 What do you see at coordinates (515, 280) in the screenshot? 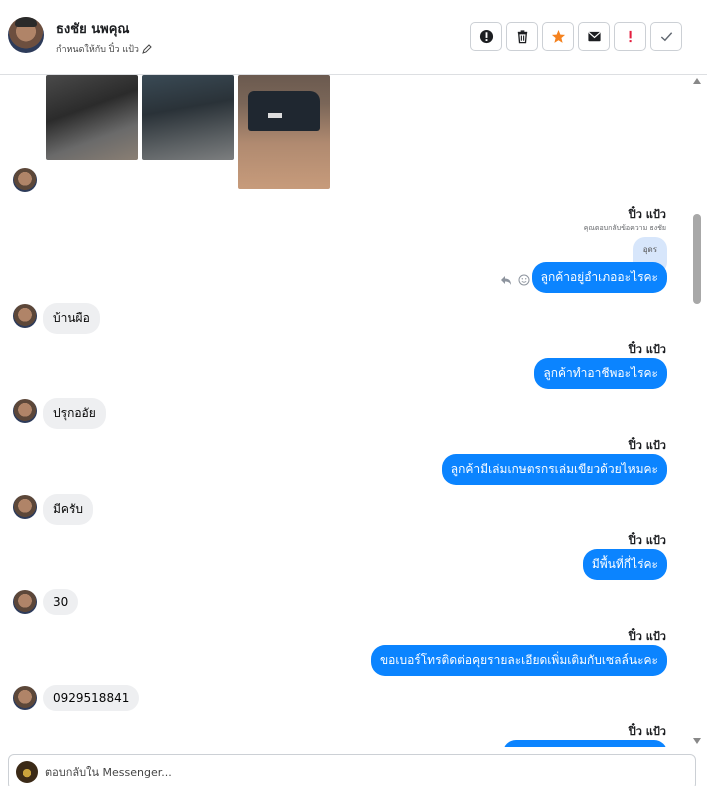
I see `message-actions` at bounding box center [515, 280].